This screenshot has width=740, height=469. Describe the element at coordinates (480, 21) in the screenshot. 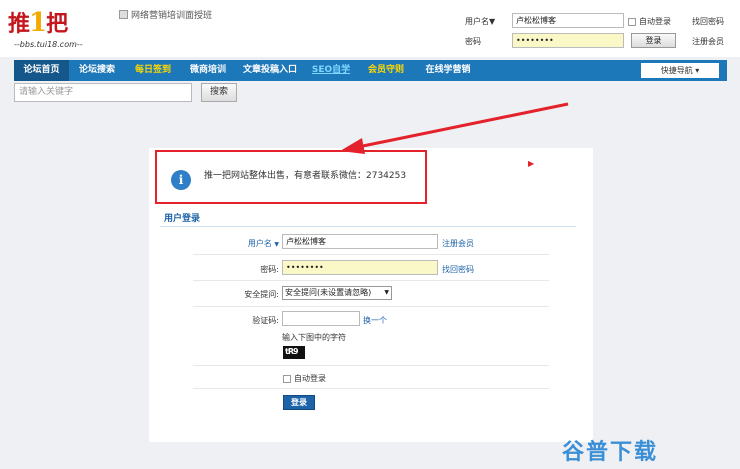

I see `username-label: 用户名▼` at that location.